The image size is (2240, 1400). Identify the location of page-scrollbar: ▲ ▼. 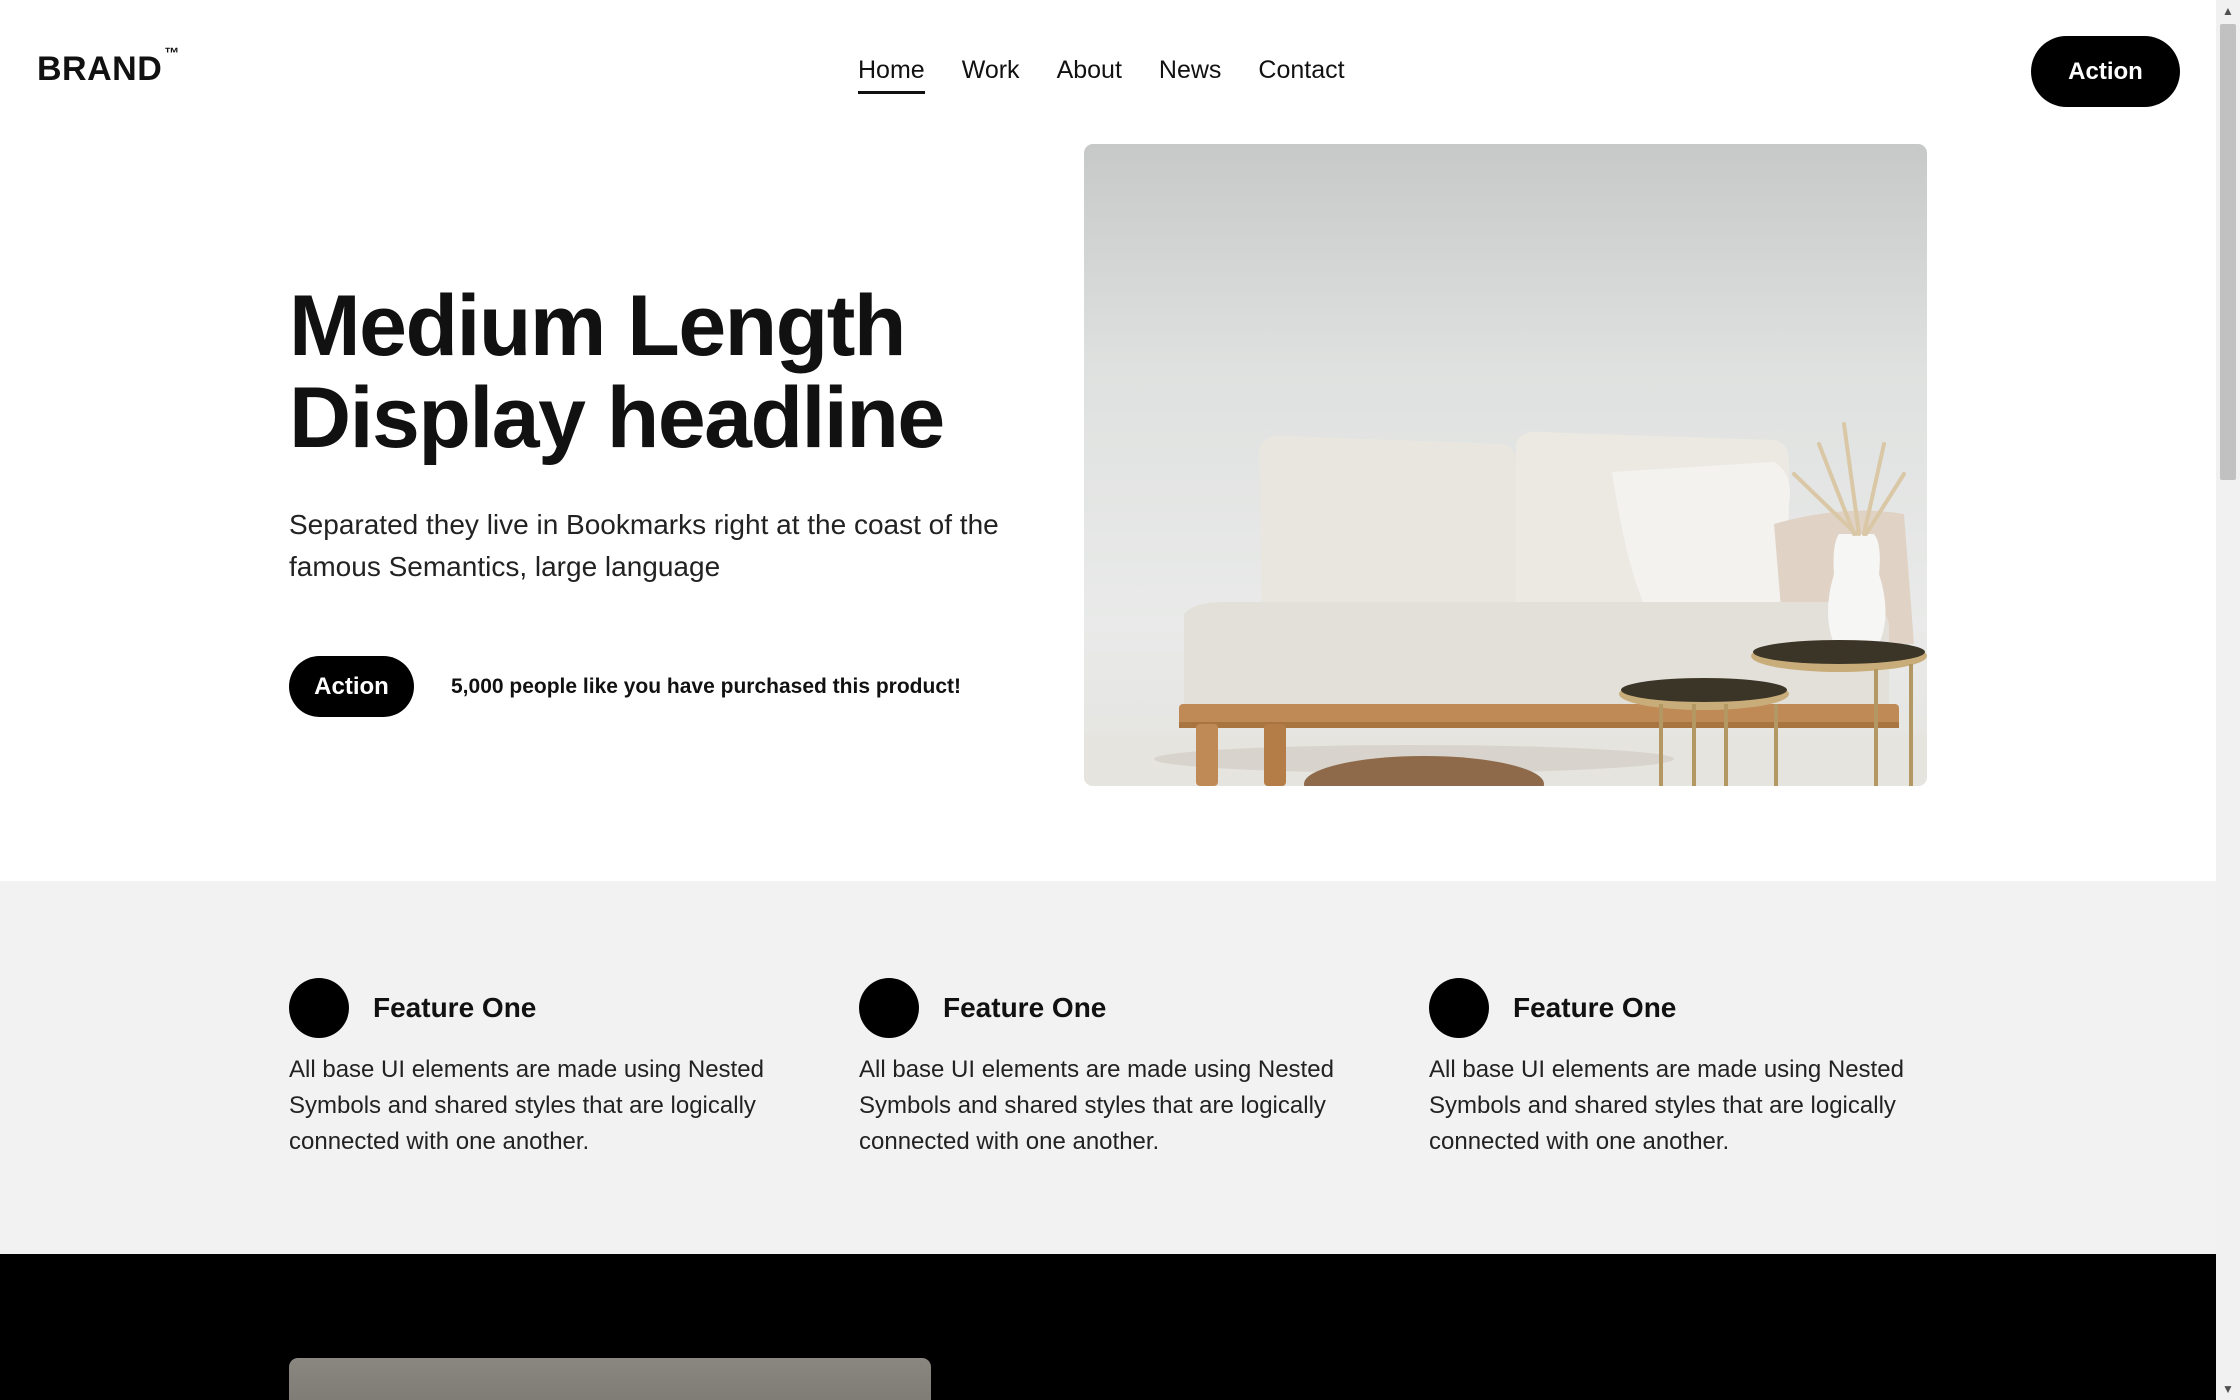
(2228, 700).